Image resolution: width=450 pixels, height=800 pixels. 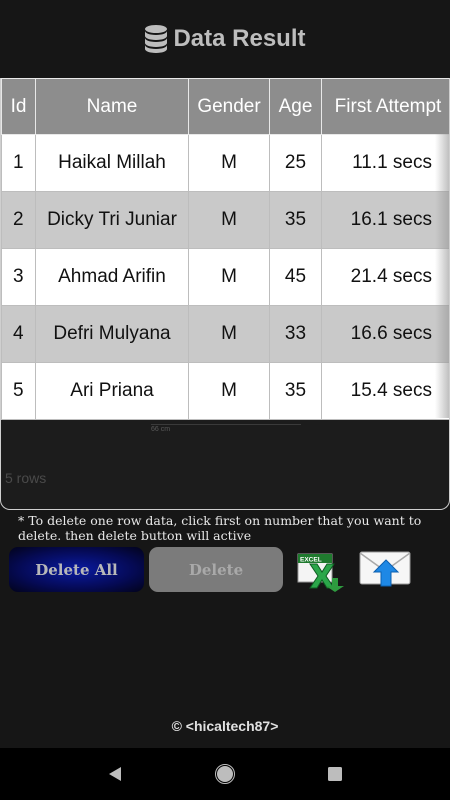 I want to click on system-nav-bar, so click(x=225, y=774).